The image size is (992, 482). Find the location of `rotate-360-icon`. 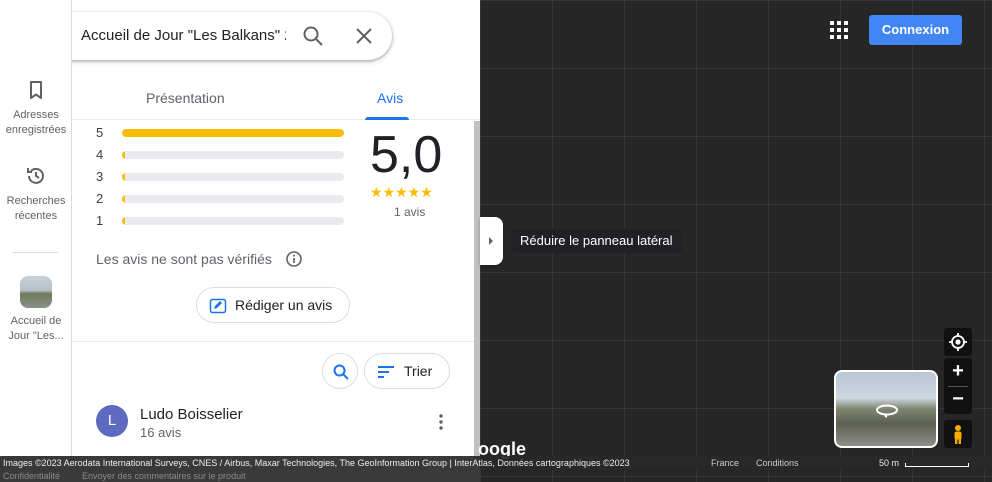

rotate-360-icon is located at coordinates (887, 411).